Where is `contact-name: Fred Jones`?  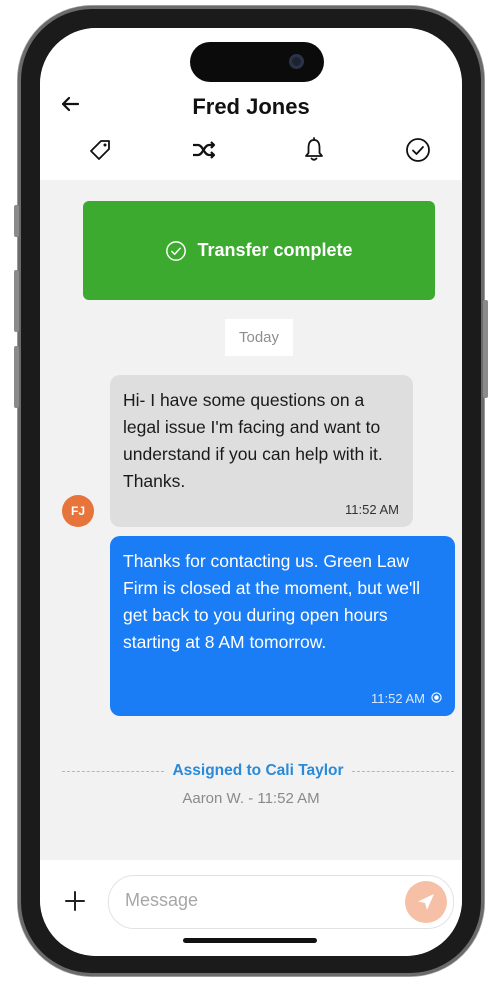
contact-name: Fred Jones is located at coordinates (251, 106).